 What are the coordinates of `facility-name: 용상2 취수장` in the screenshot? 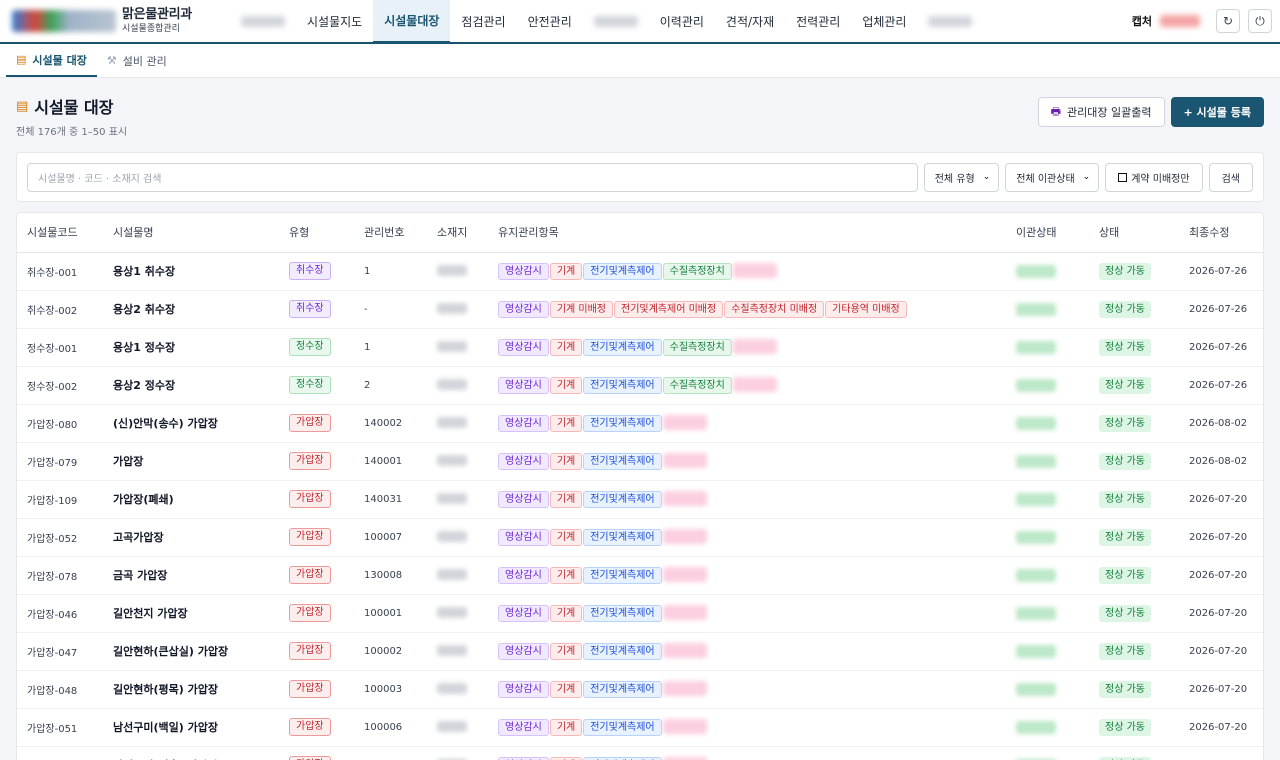 It's located at (191, 309).